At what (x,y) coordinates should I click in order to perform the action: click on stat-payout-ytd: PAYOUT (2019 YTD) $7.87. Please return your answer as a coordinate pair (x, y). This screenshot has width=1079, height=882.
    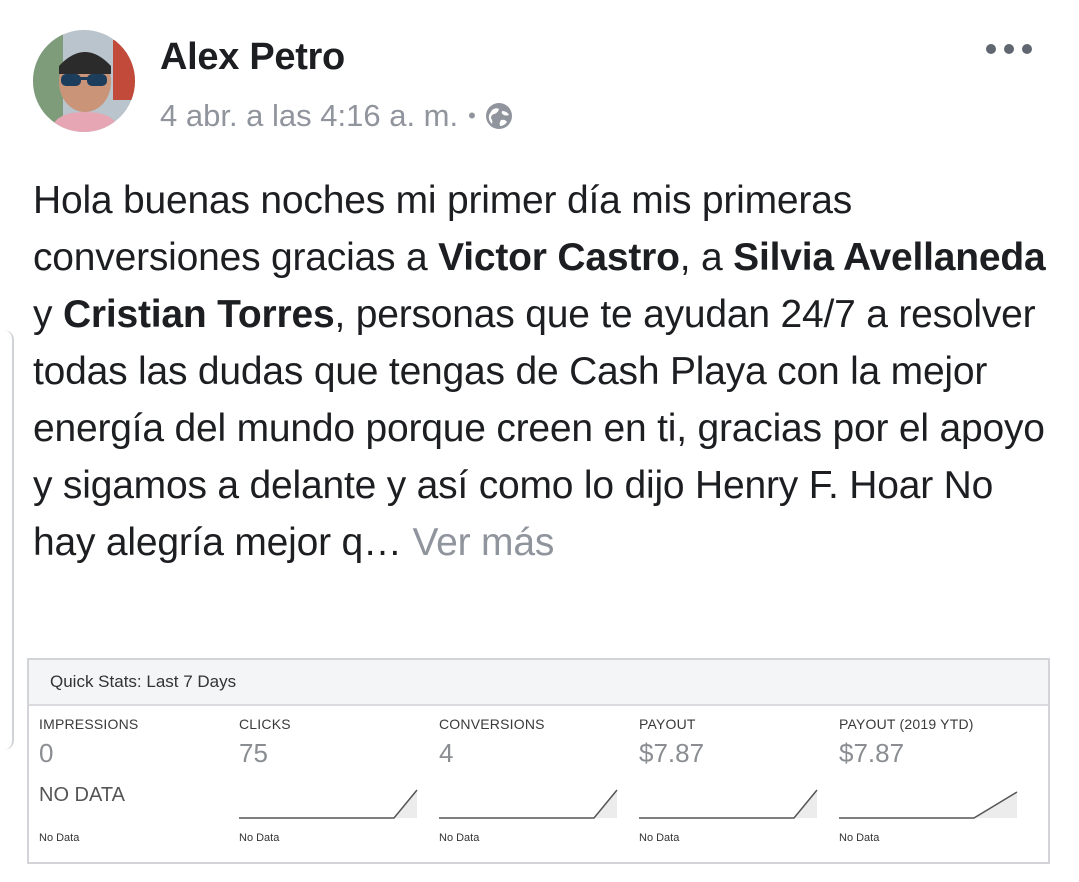
    Looking at the image, I should click on (934, 742).